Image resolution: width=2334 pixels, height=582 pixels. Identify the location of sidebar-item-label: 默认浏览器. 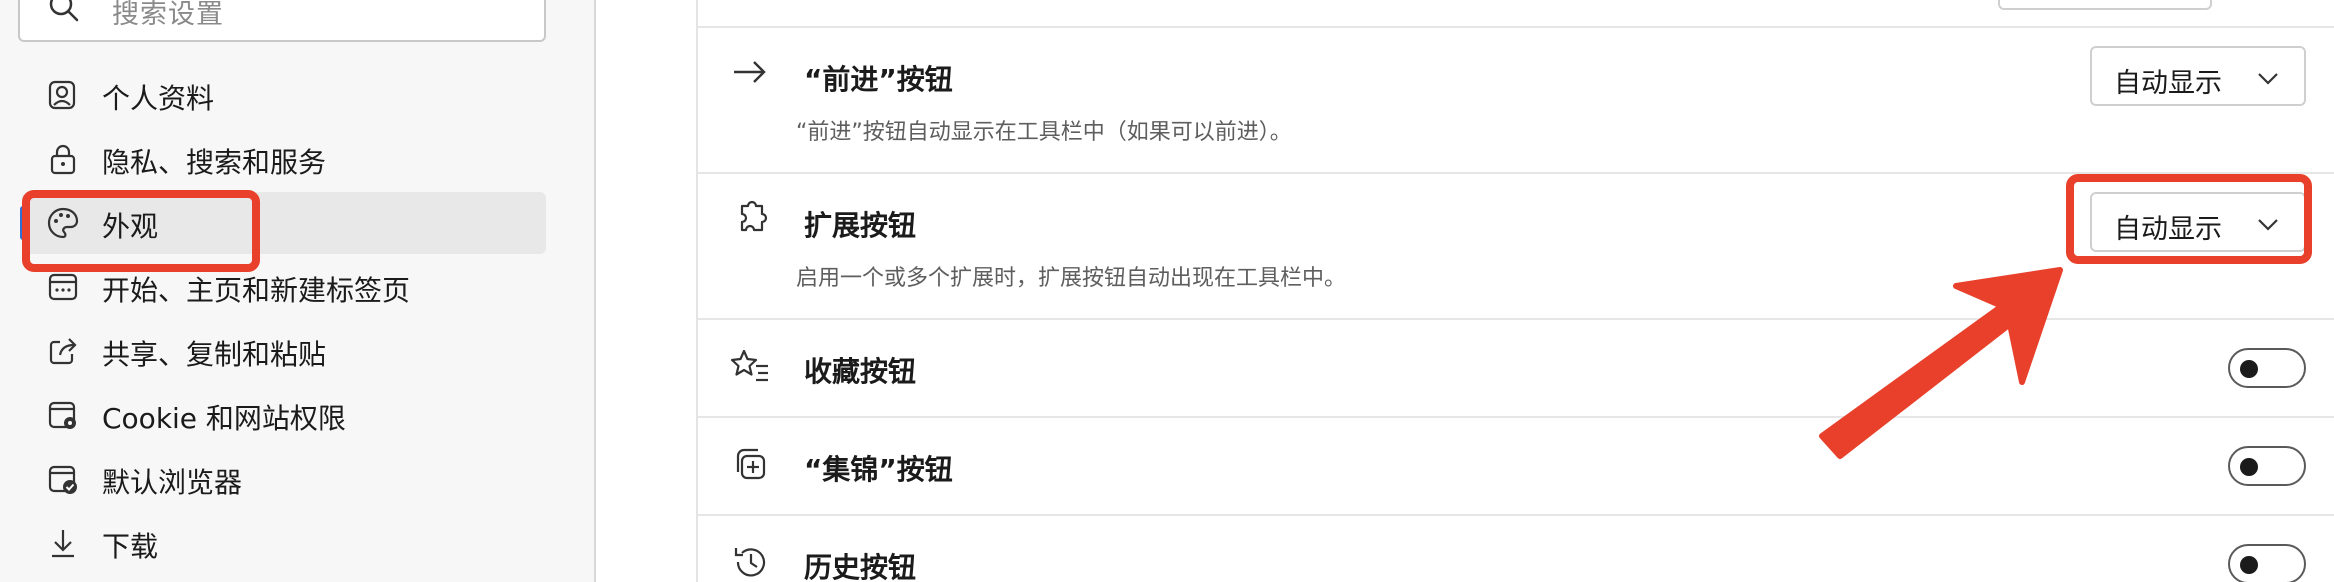
(172, 482).